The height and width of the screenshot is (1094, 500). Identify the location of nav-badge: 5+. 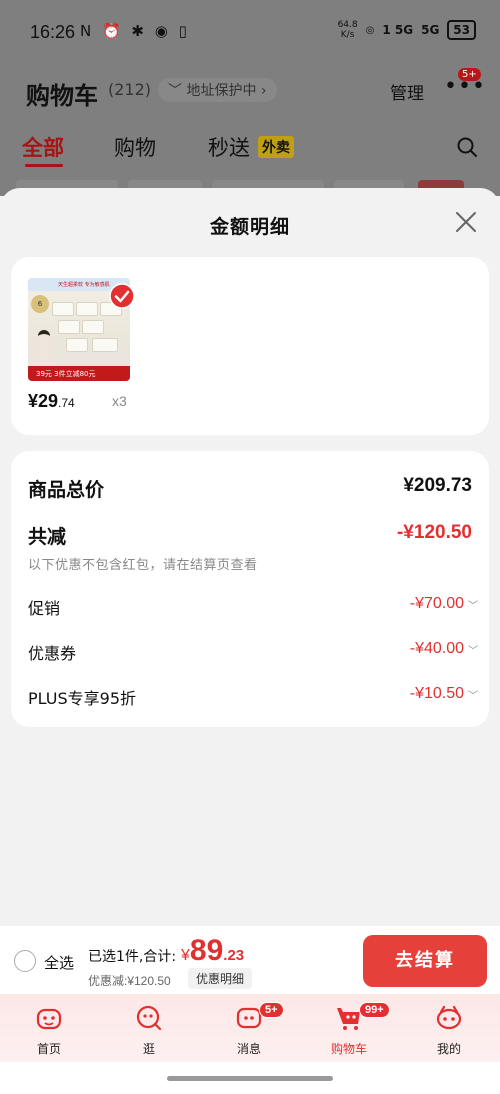
(271, 1010).